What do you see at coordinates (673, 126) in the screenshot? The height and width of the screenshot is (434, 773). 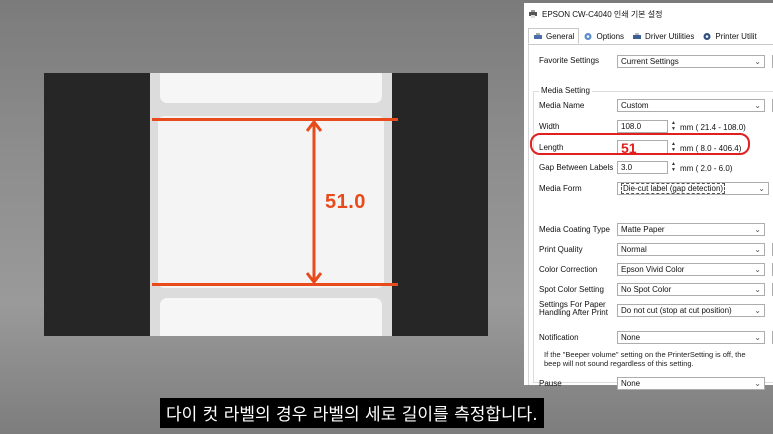 I see `width-spinner: ▲ ▼` at bounding box center [673, 126].